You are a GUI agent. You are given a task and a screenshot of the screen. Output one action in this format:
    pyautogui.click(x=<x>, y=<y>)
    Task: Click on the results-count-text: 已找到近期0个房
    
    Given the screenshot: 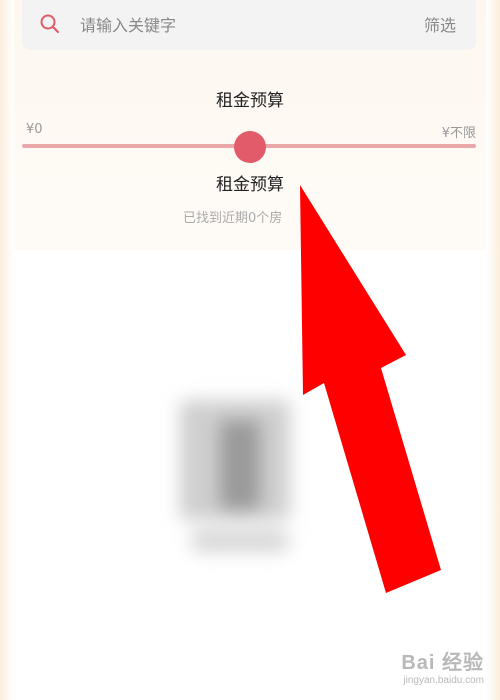 What is the action you would take?
    pyautogui.click(x=233, y=218)
    